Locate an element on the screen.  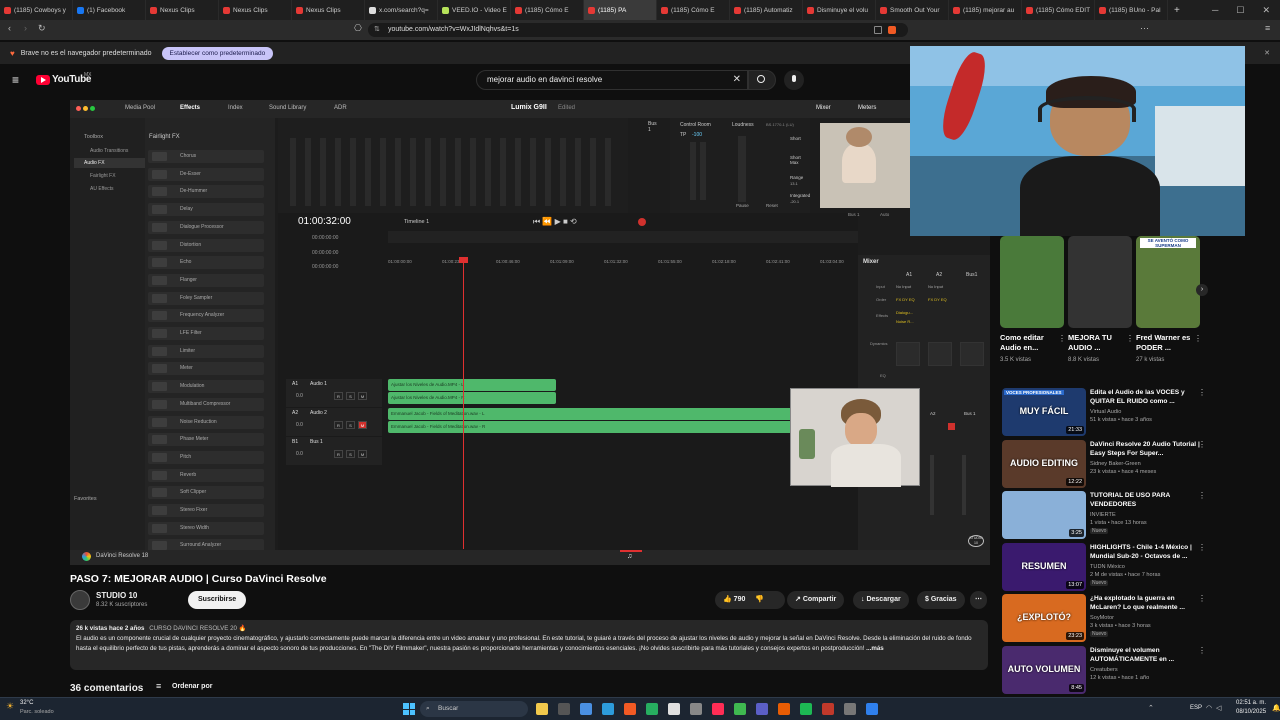
reload-icon: ↻ is located at coordinates (42, 28).